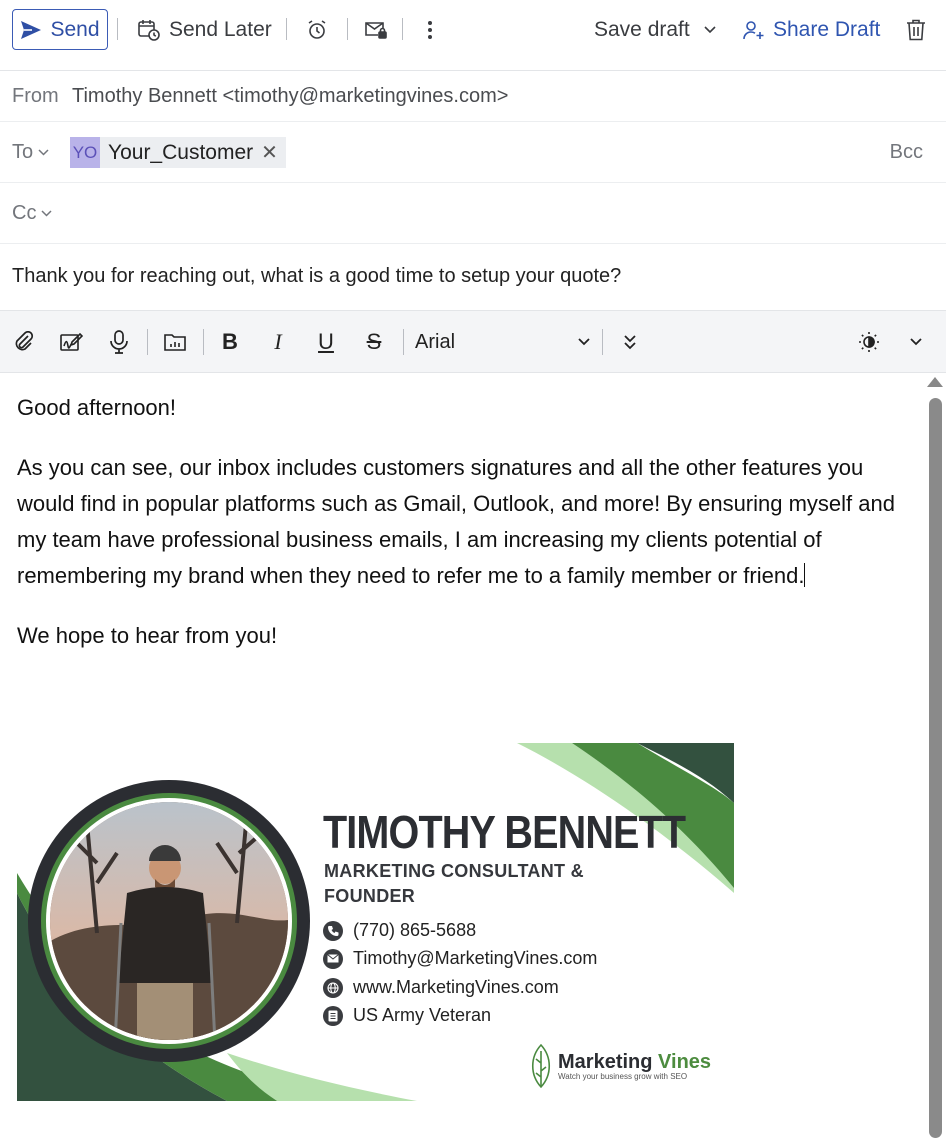 The image size is (948, 1141). I want to click on theme-toggle-button, so click(869, 342).